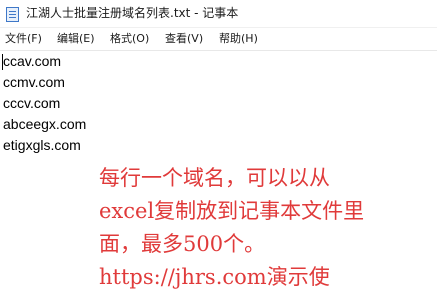  Describe the element at coordinates (214, 277) in the screenshot. I see `annotation-line: https://jhrs.com演示使` at that location.